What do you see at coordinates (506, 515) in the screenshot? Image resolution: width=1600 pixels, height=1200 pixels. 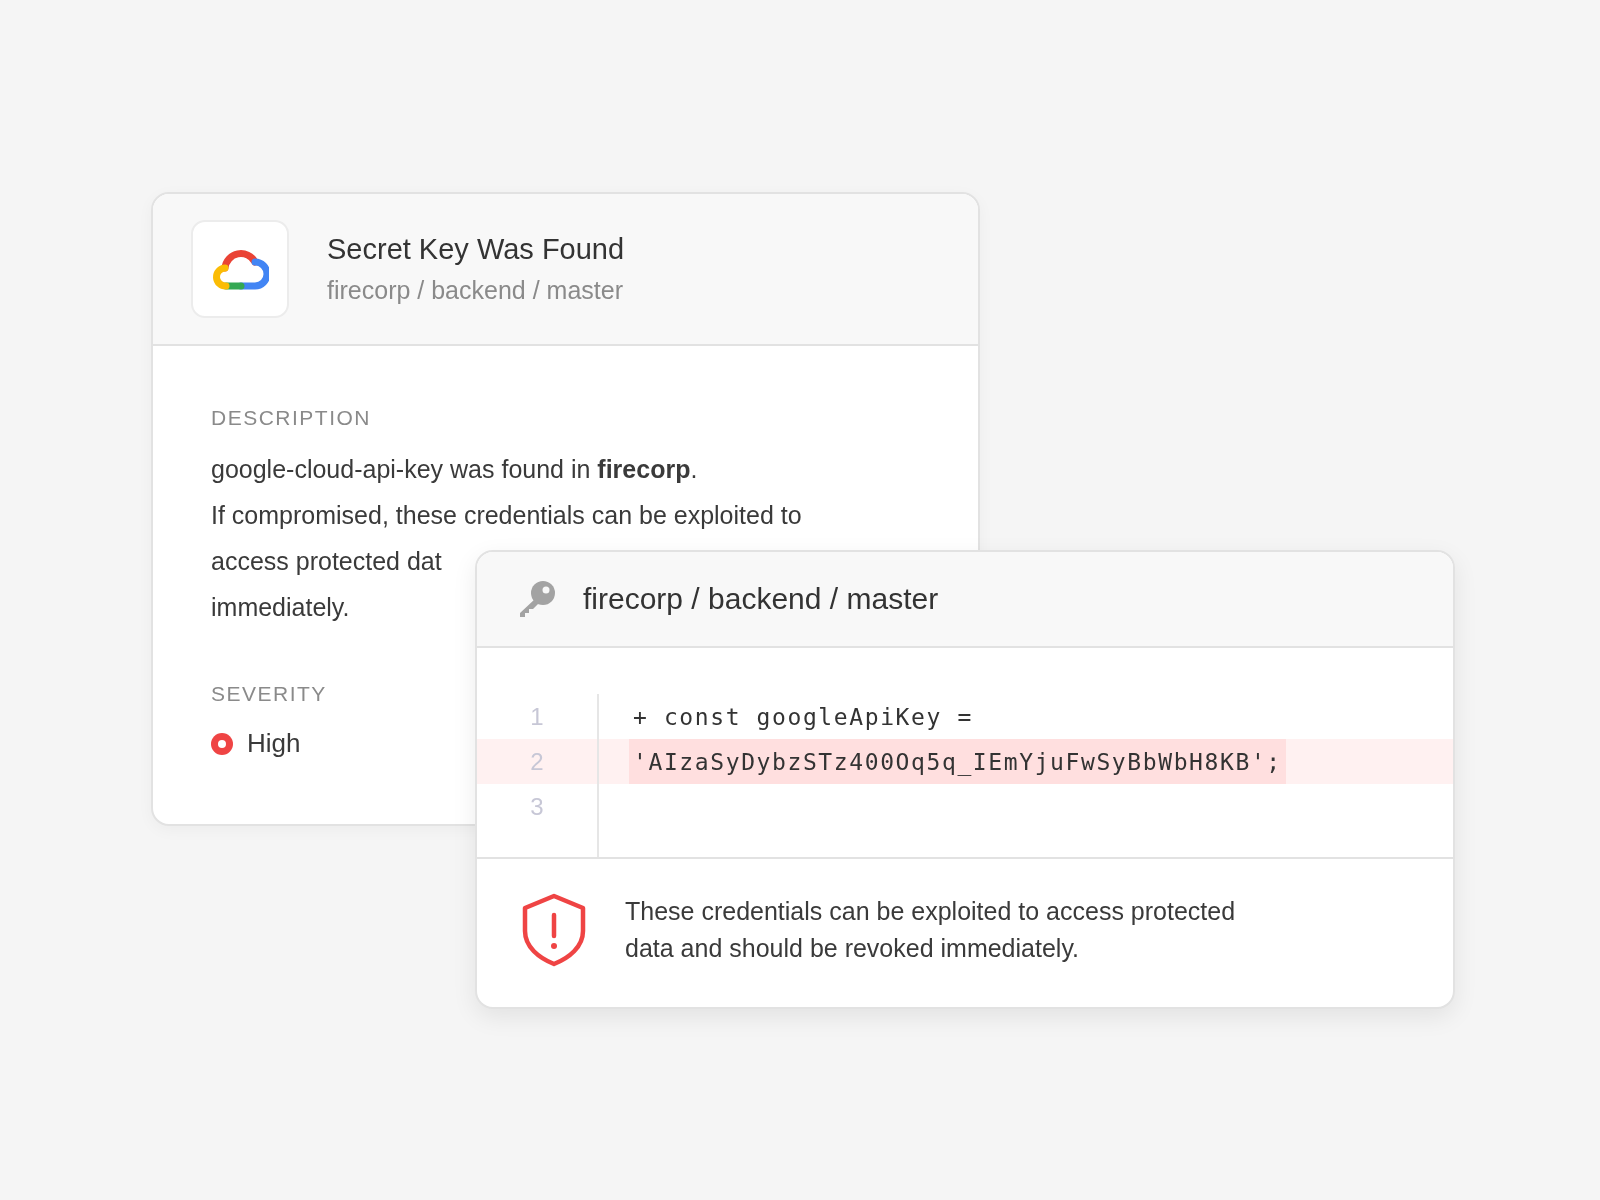 I see `description-line: If compromised, these credentials can be exploited to` at bounding box center [506, 515].